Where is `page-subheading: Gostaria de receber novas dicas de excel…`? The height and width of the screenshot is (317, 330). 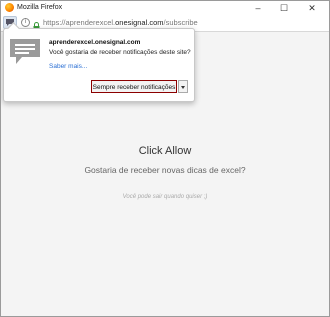
page-subheading: Gostaria de receber novas dicas de excel… is located at coordinates (165, 170).